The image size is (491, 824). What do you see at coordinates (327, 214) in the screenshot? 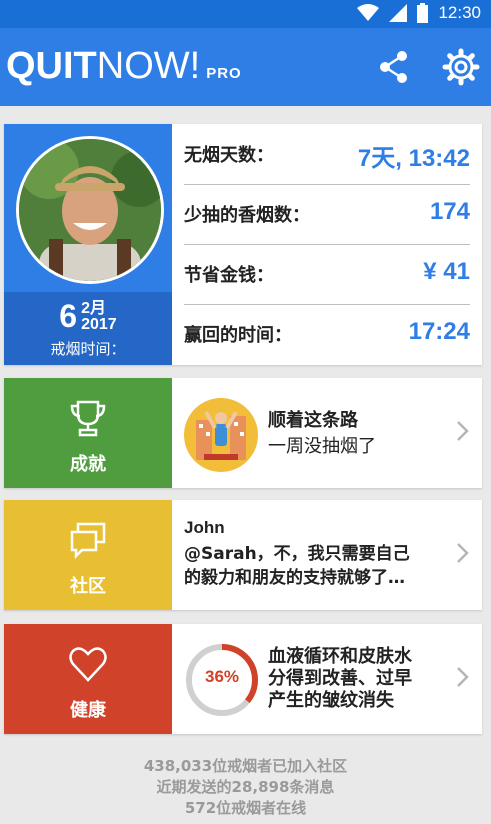
I see `stat-row-cigarettes-avoided: 少抽的香烟数： 174` at bounding box center [327, 214].